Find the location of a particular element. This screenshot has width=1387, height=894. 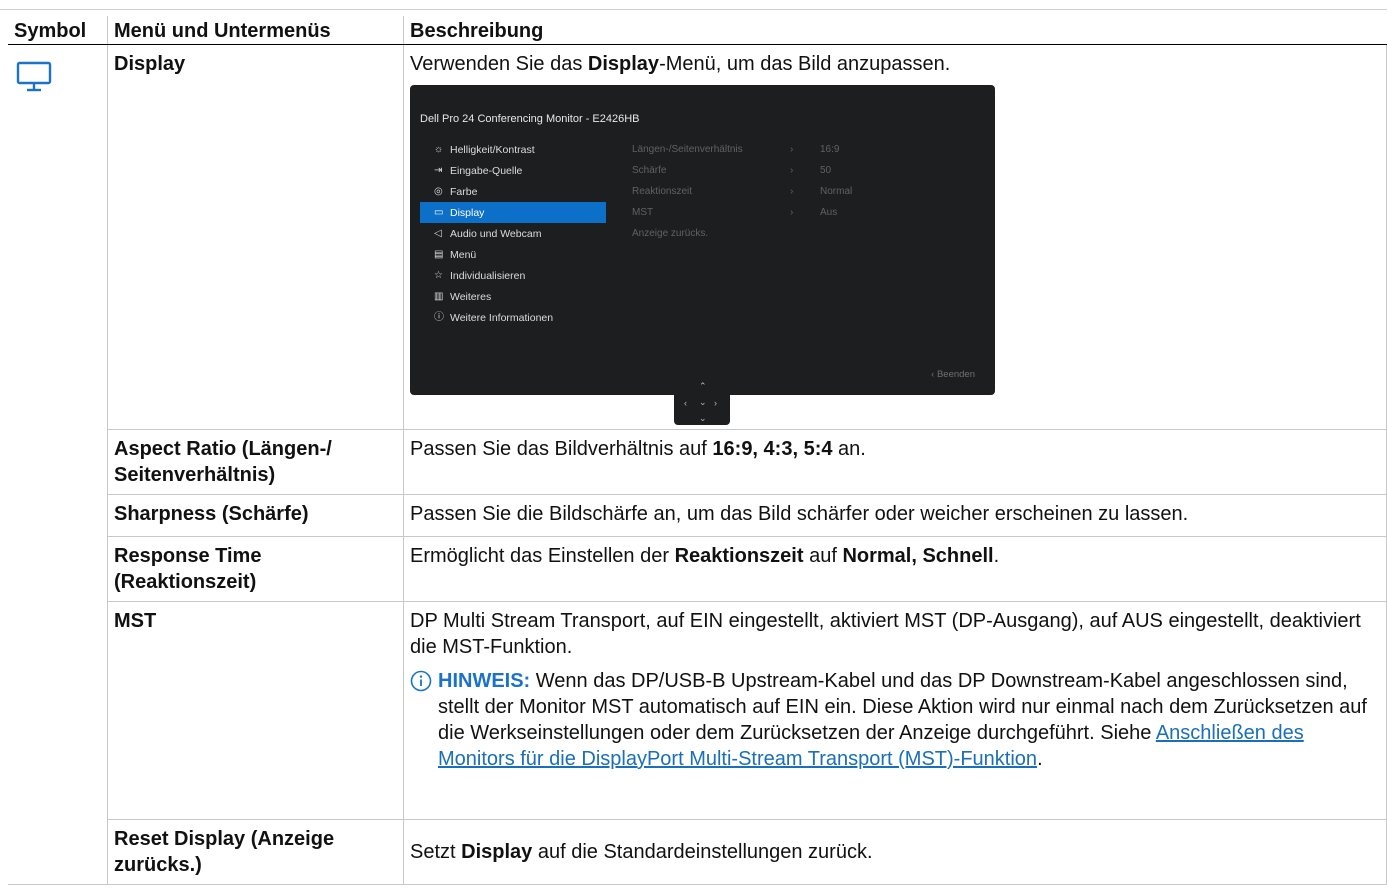

desc-response-bold1: Reaktionszeit is located at coordinates (739, 556).